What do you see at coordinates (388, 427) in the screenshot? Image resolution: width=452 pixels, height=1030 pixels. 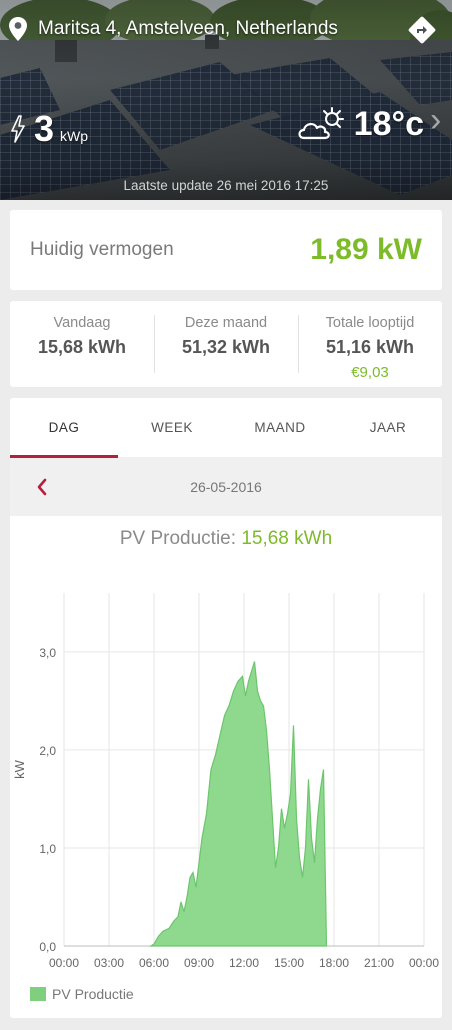 I see `tab-jaar: JAAR` at bounding box center [388, 427].